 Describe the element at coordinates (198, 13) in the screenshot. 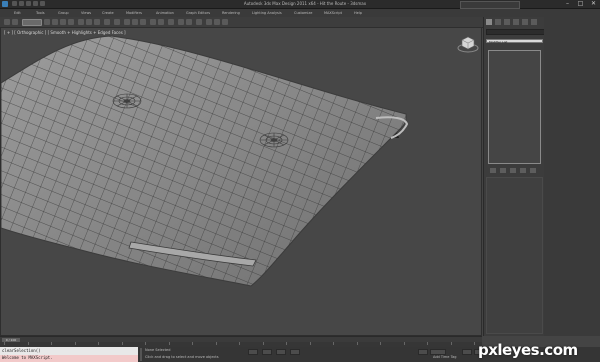

I see `menu-graph-editors: Graph Editors` at that location.